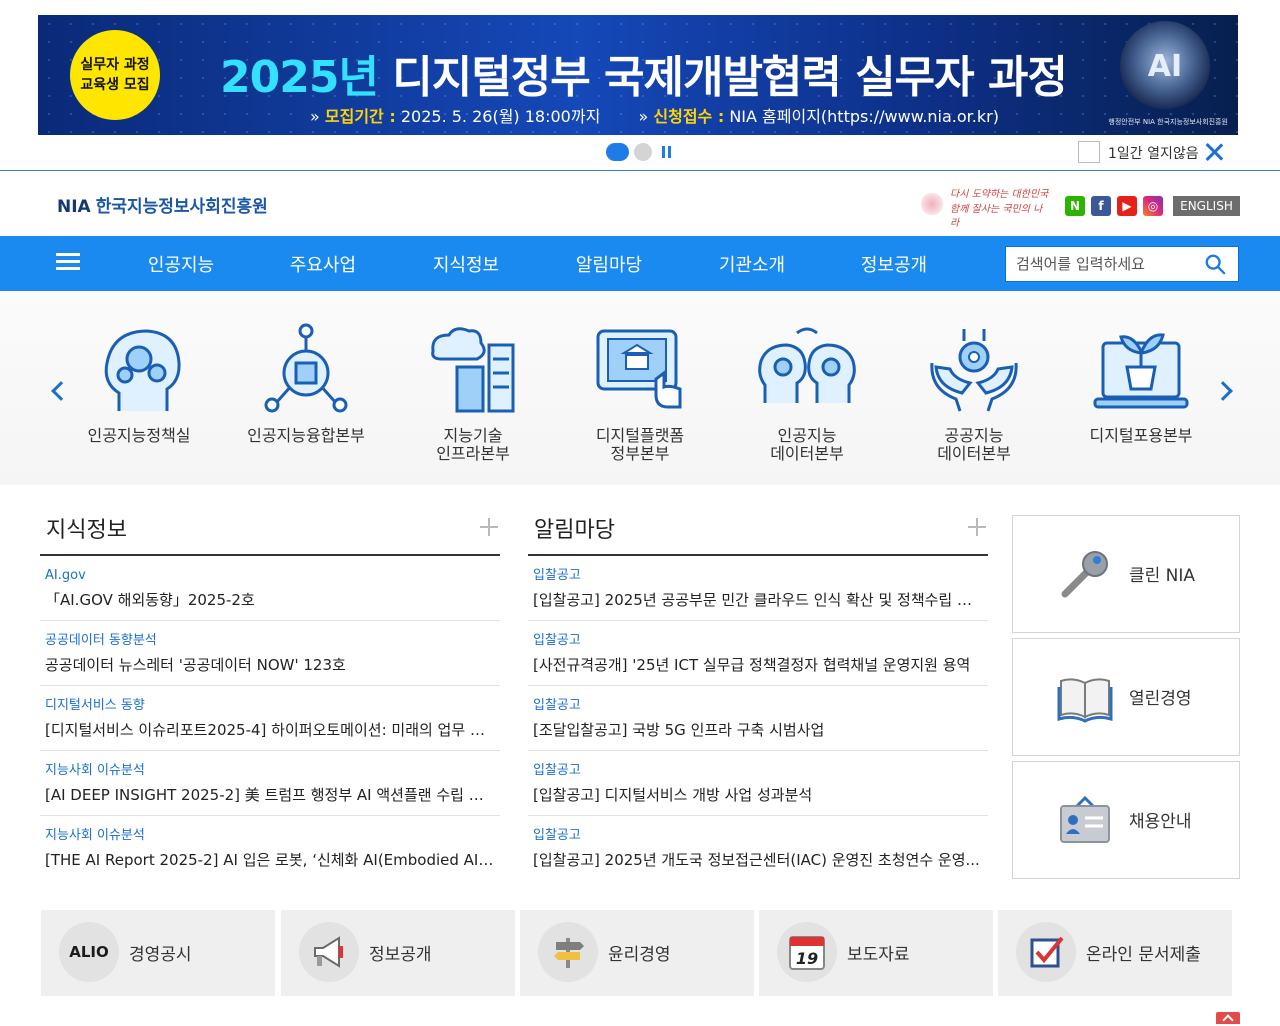  What do you see at coordinates (68, 262) in the screenshot?
I see `menu-icon` at bounding box center [68, 262].